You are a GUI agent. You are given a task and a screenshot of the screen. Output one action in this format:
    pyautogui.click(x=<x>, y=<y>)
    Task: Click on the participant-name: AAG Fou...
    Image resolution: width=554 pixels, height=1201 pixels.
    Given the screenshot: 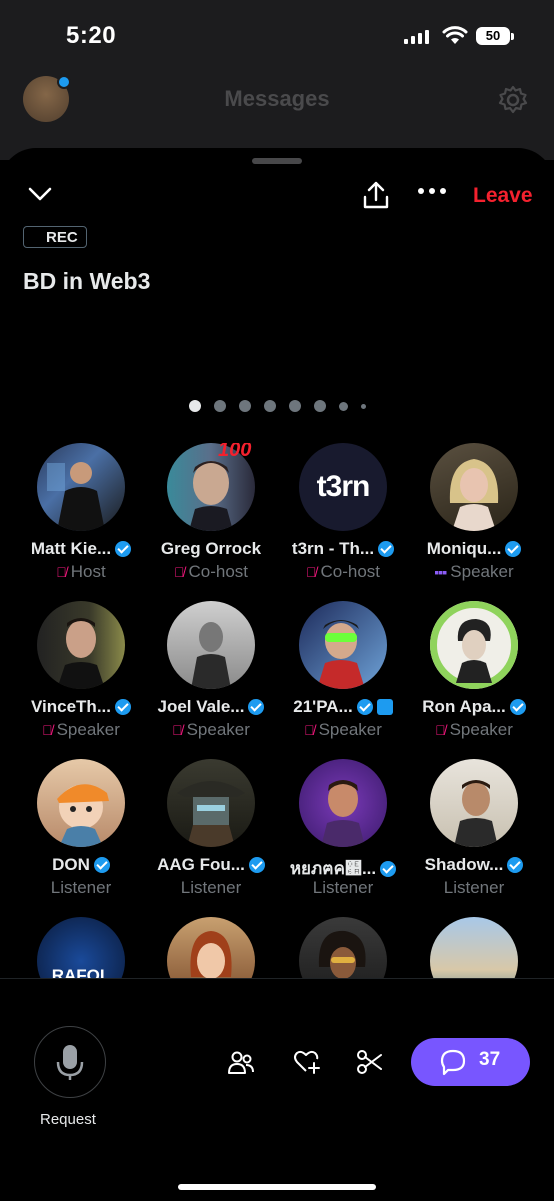 What is the action you would take?
    pyautogui.click(x=201, y=864)
    